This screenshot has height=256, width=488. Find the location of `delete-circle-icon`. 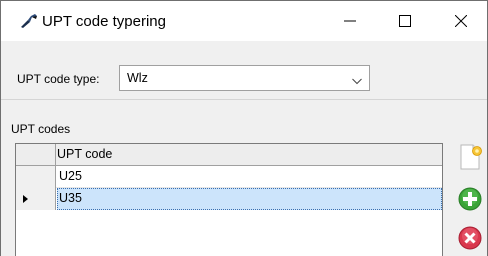

delete-circle-icon is located at coordinates (470, 238).